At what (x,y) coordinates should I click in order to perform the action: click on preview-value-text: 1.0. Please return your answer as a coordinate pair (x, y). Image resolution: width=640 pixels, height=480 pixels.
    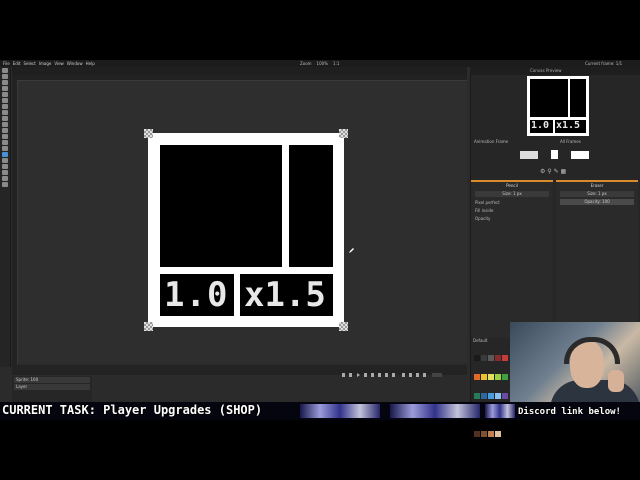
    Looking at the image, I should click on (540, 125).